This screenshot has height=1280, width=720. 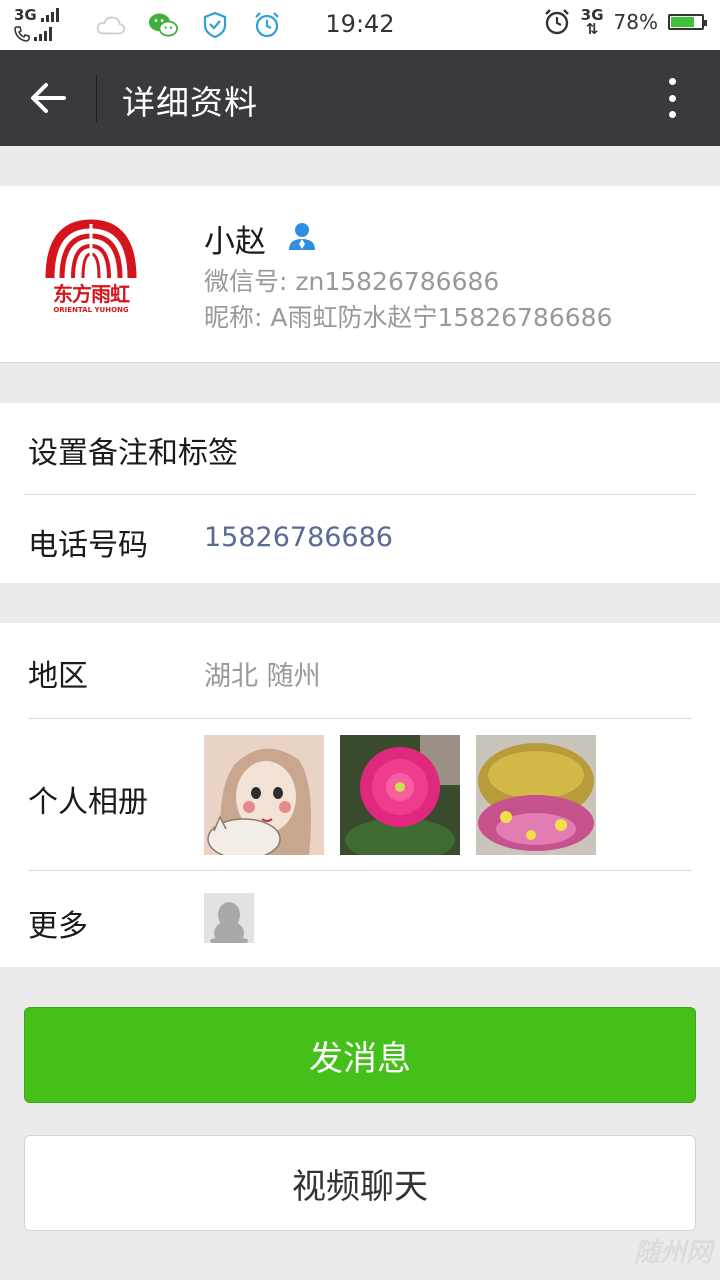 I want to click on phone-label: 电话号码, so click(x=88, y=545).